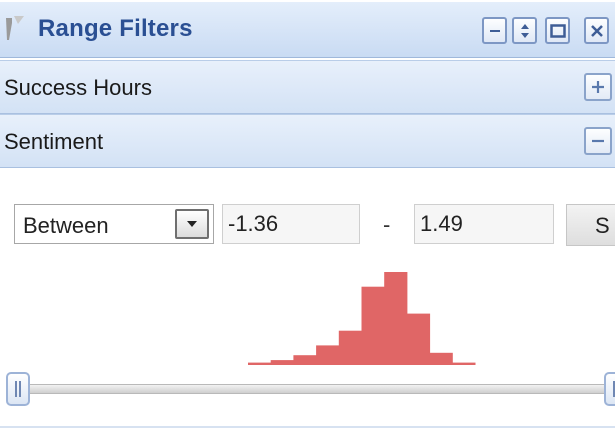  What do you see at coordinates (590, 225) in the screenshot?
I see `submit-button: S` at bounding box center [590, 225].